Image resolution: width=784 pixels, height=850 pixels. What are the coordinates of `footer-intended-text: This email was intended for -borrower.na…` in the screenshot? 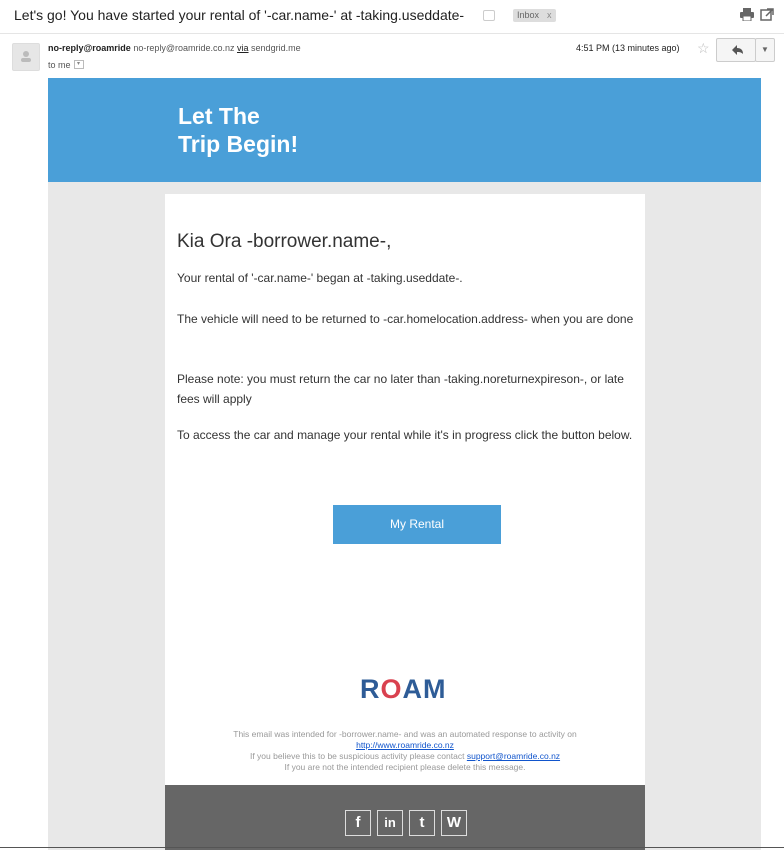 It's located at (405, 734).